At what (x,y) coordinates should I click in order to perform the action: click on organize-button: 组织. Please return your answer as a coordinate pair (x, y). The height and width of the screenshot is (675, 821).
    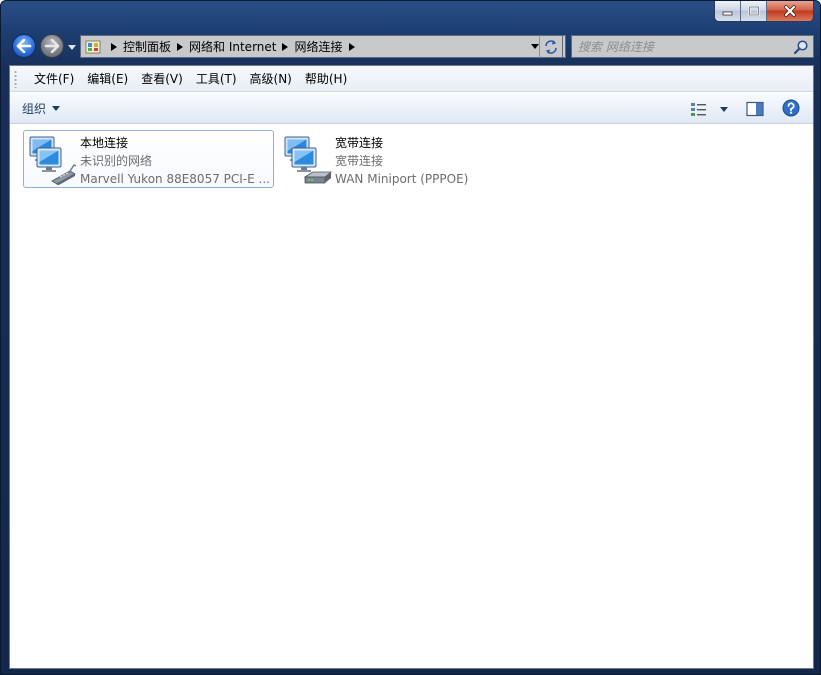
    Looking at the image, I should click on (41, 108).